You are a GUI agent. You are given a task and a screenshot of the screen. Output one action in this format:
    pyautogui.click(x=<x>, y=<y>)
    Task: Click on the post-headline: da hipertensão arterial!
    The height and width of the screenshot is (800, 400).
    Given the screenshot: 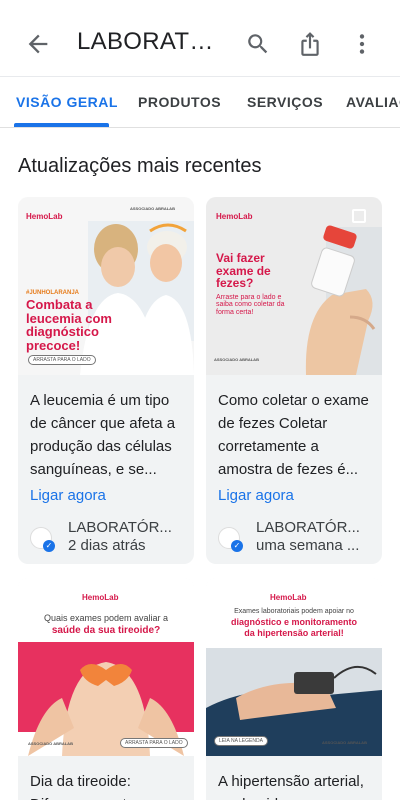 What is the action you would take?
    pyautogui.click(x=294, y=633)
    